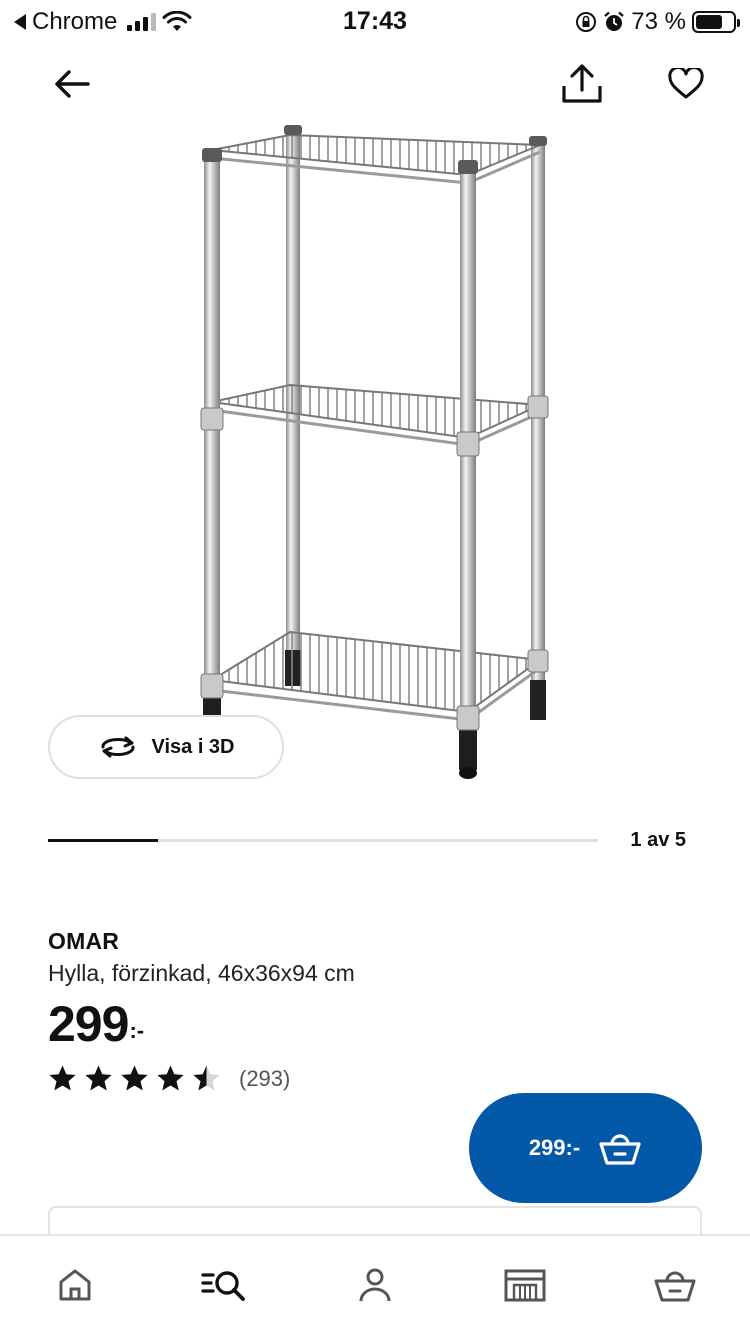  I want to click on nav-profile, so click(375, 1285).